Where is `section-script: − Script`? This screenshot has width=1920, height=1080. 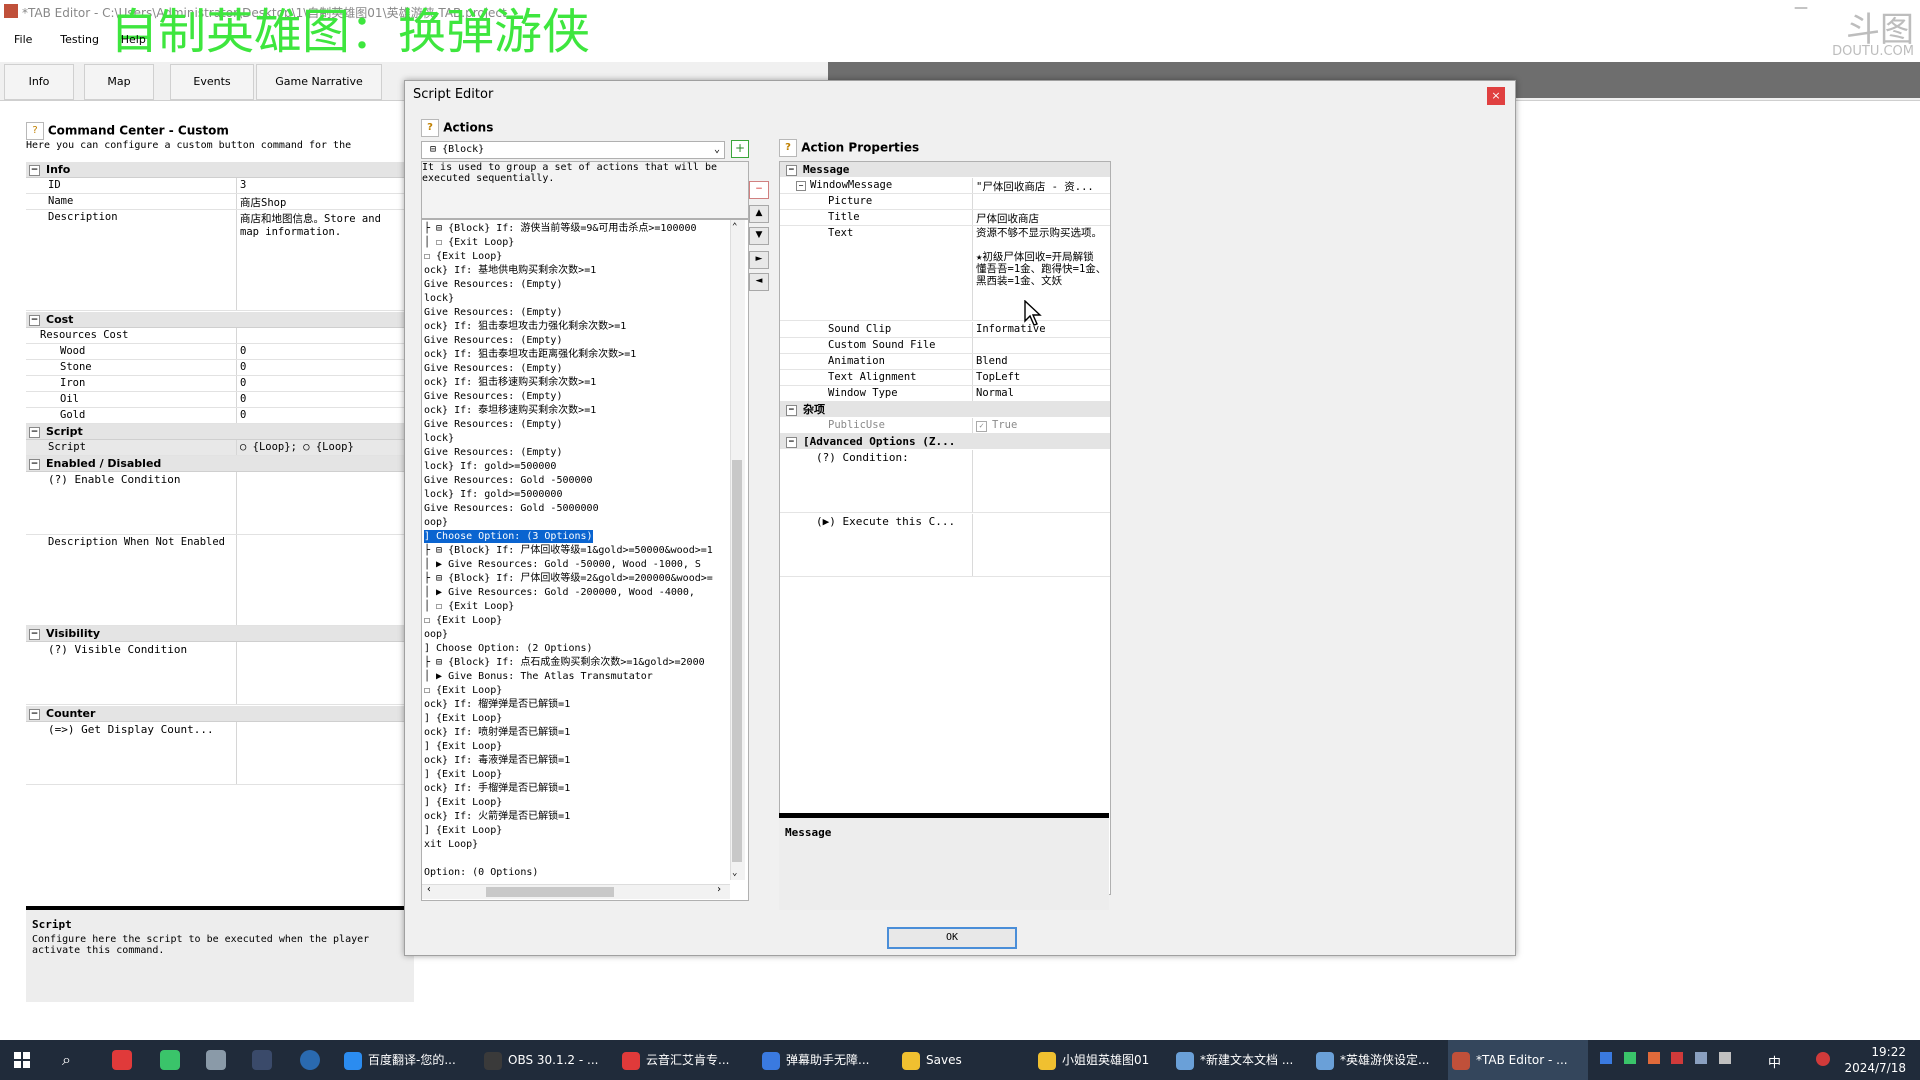
section-script: − Script is located at coordinates (216, 432).